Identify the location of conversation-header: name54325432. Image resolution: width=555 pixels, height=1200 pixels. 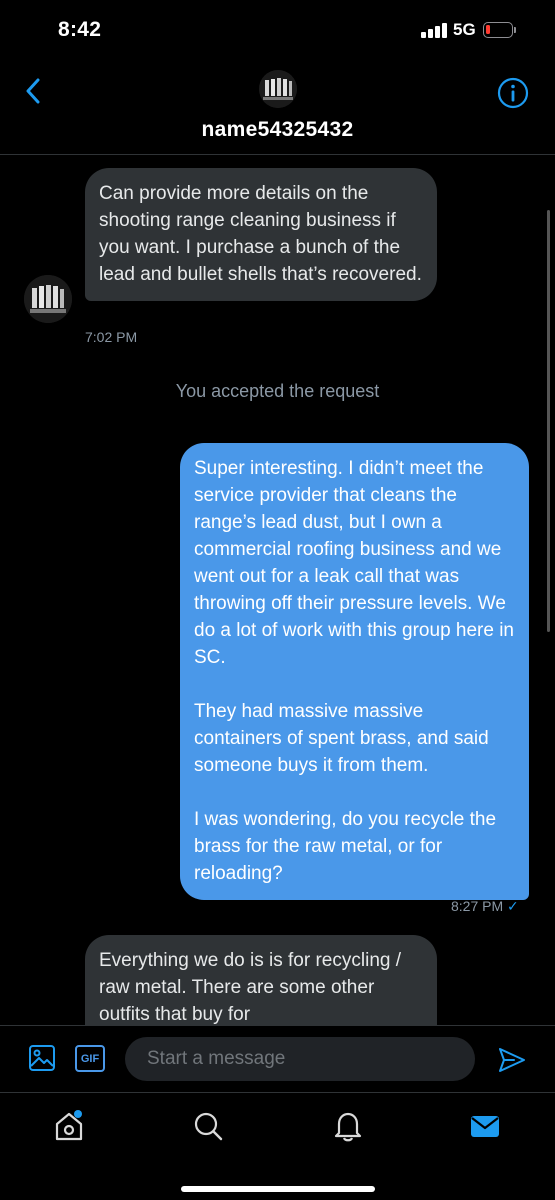
(277, 108).